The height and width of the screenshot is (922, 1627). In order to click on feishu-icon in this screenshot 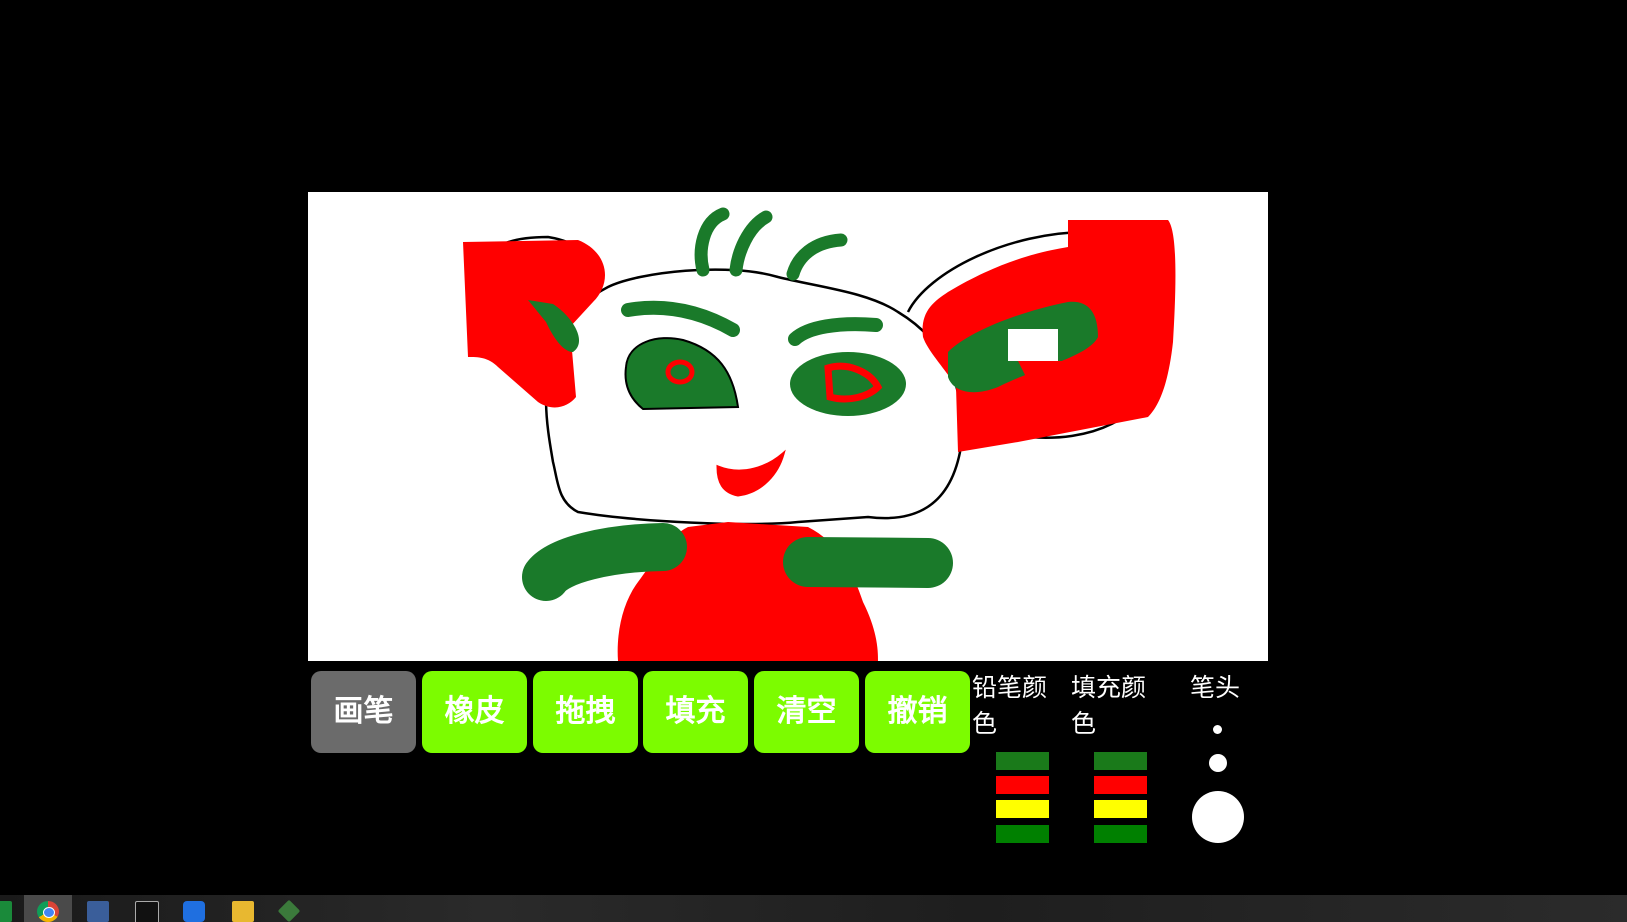, I will do `click(194, 911)`.